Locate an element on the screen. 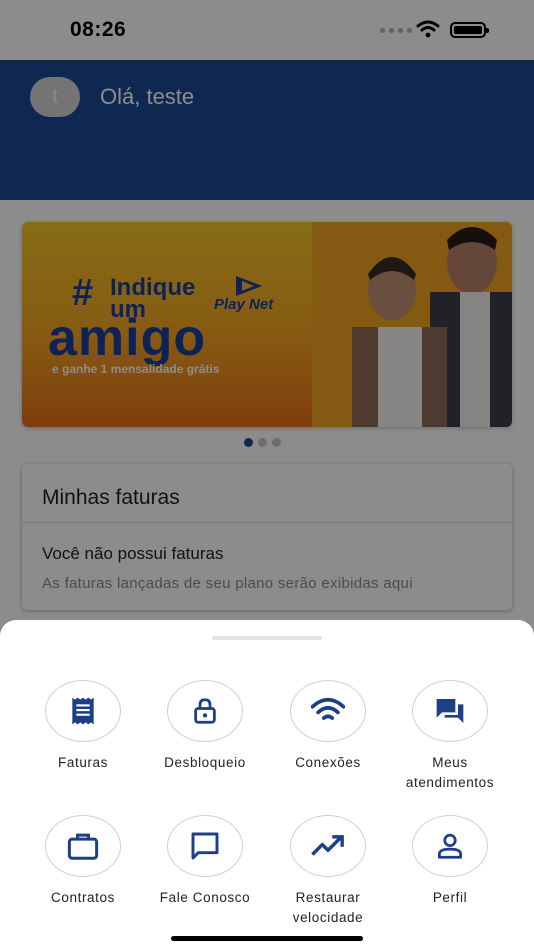 Image resolution: width=534 pixels, height=950 pixels. menu-item-conexoes: Conexões is located at coordinates (328, 726).